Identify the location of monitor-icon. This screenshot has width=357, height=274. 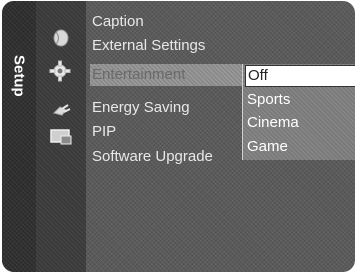
(60, 138).